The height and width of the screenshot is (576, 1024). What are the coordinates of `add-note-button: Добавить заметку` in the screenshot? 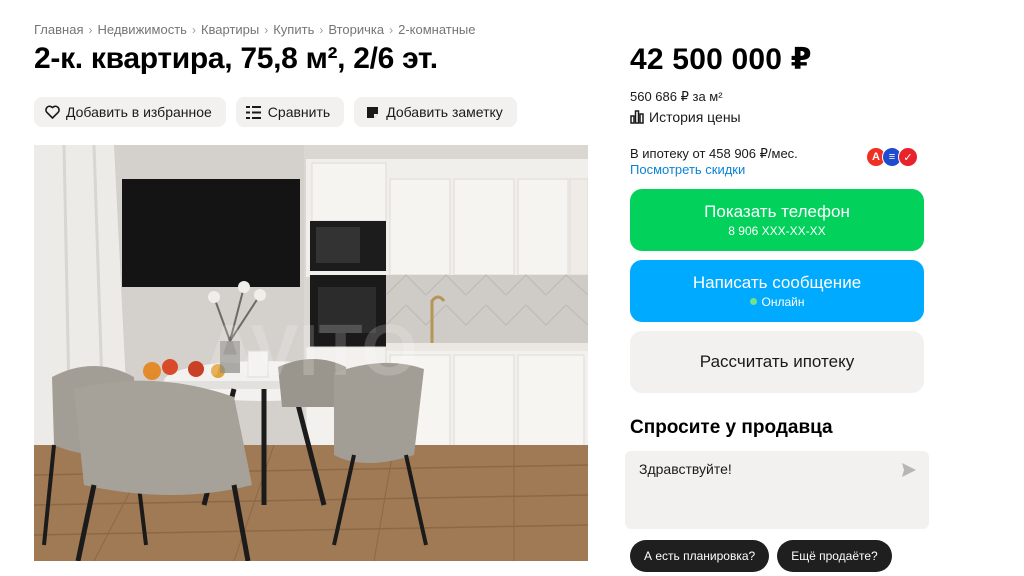 It's located at (435, 112).